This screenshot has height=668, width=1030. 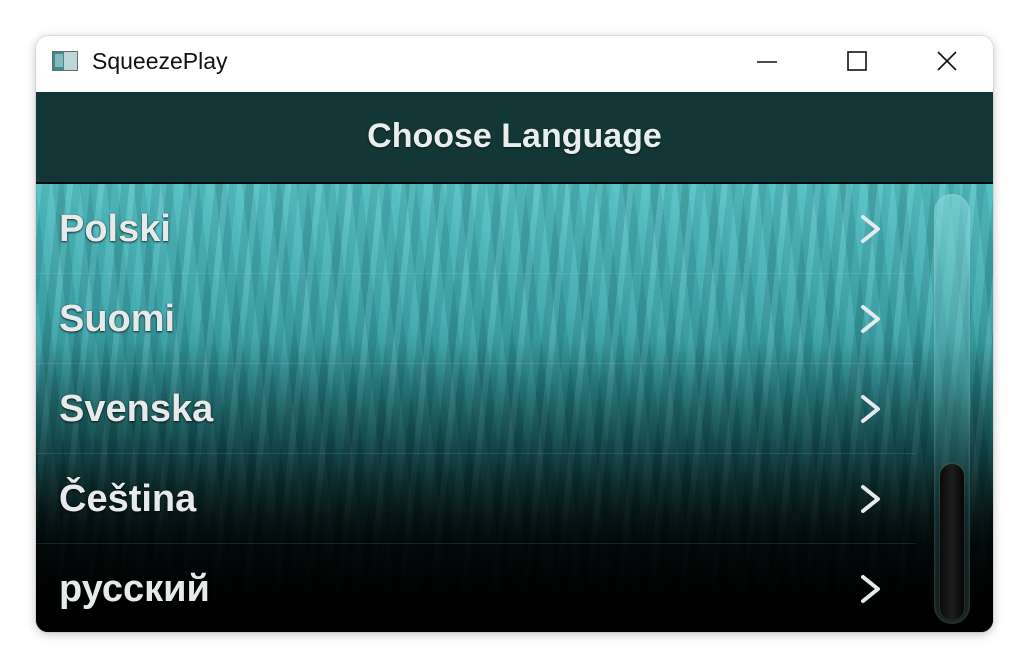 I want to click on language-item-svenska: Svenska, so click(x=476, y=409).